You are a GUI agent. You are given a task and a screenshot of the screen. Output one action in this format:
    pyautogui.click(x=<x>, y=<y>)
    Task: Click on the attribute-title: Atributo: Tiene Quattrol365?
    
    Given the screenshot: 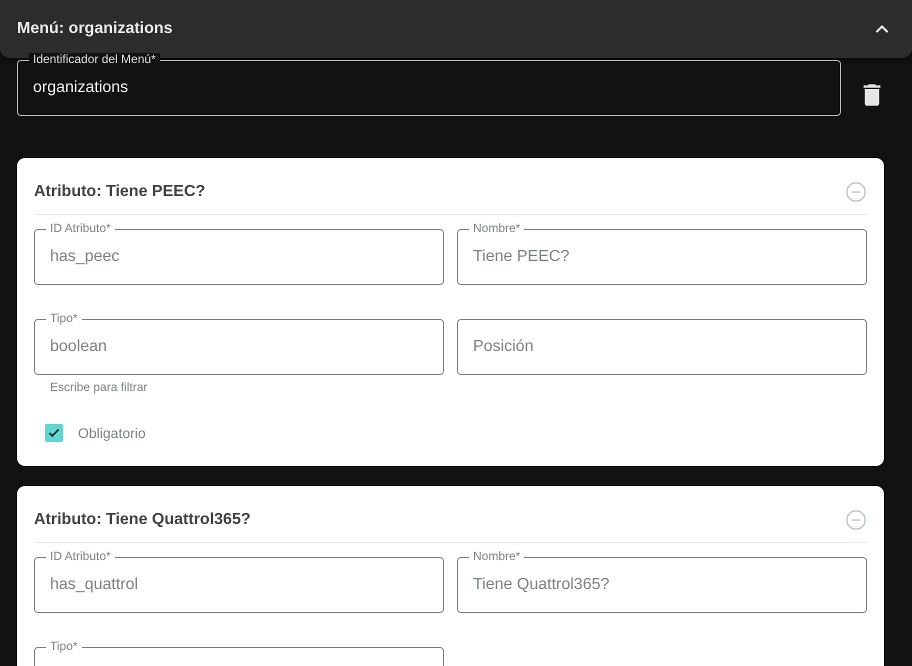 What is the action you would take?
    pyautogui.click(x=142, y=520)
    